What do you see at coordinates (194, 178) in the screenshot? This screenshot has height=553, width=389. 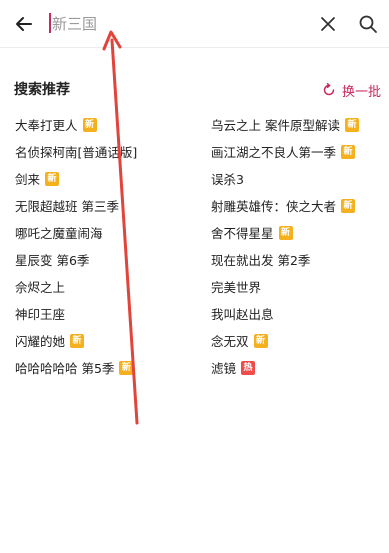 I see `recommendation-row: 剑来新 误杀3` at bounding box center [194, 178].